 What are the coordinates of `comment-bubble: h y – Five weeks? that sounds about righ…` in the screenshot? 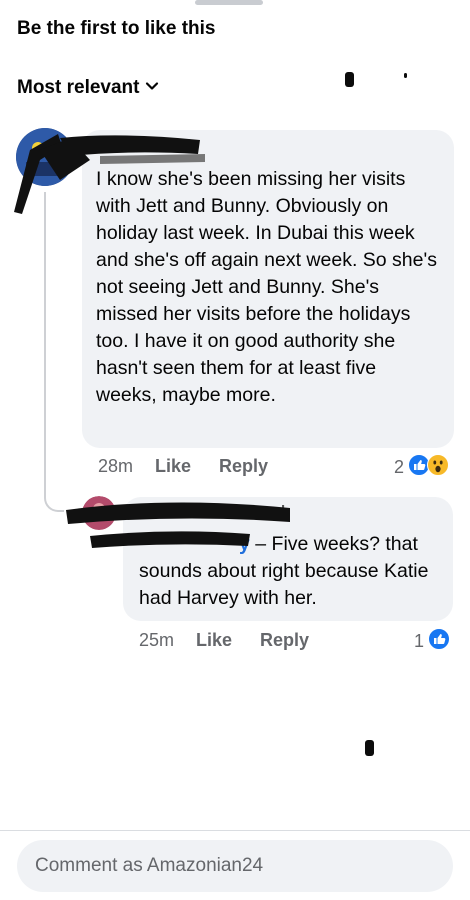 It's located at (288, 559).